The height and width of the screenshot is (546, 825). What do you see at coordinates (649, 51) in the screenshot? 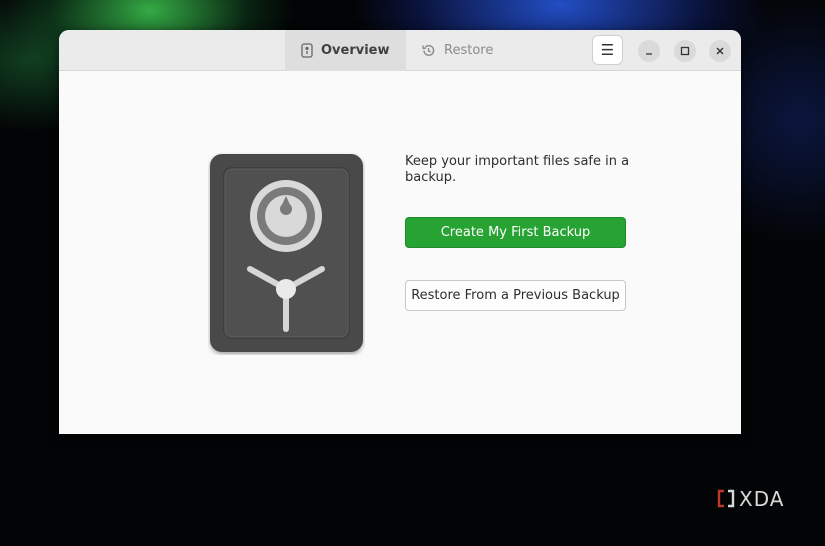
I see `minimize-button` at bounding box center [649, 51].